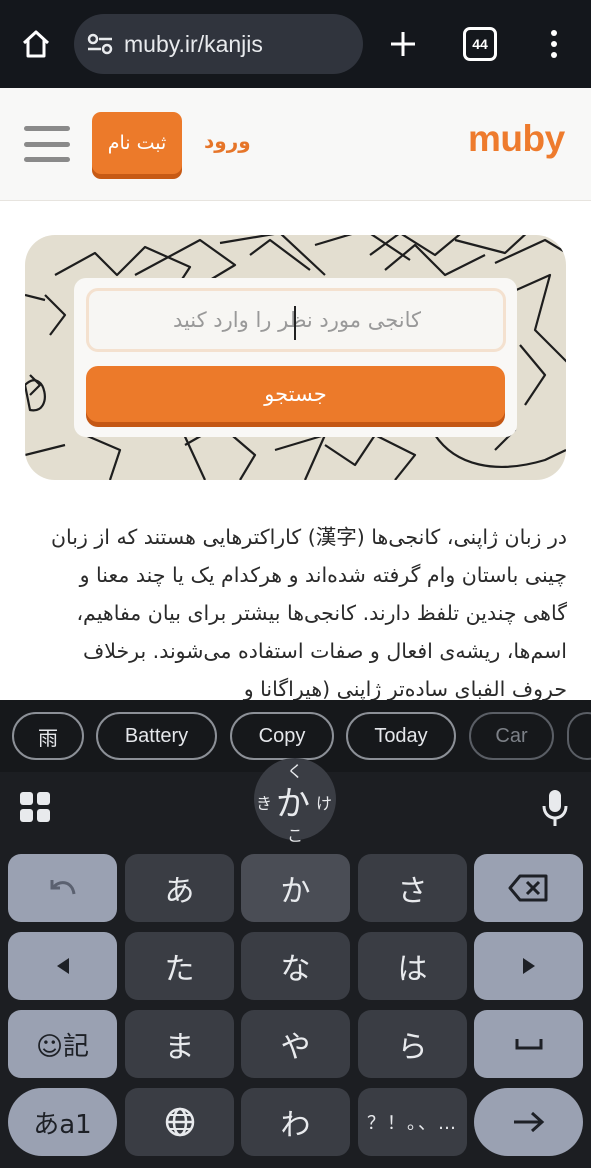 Image resolution: width=591 pixels, height=1168 pixels. Describe the element at coordinates (401, 736) in the screenshot. I see `suggestion-chip: Today` at that location.